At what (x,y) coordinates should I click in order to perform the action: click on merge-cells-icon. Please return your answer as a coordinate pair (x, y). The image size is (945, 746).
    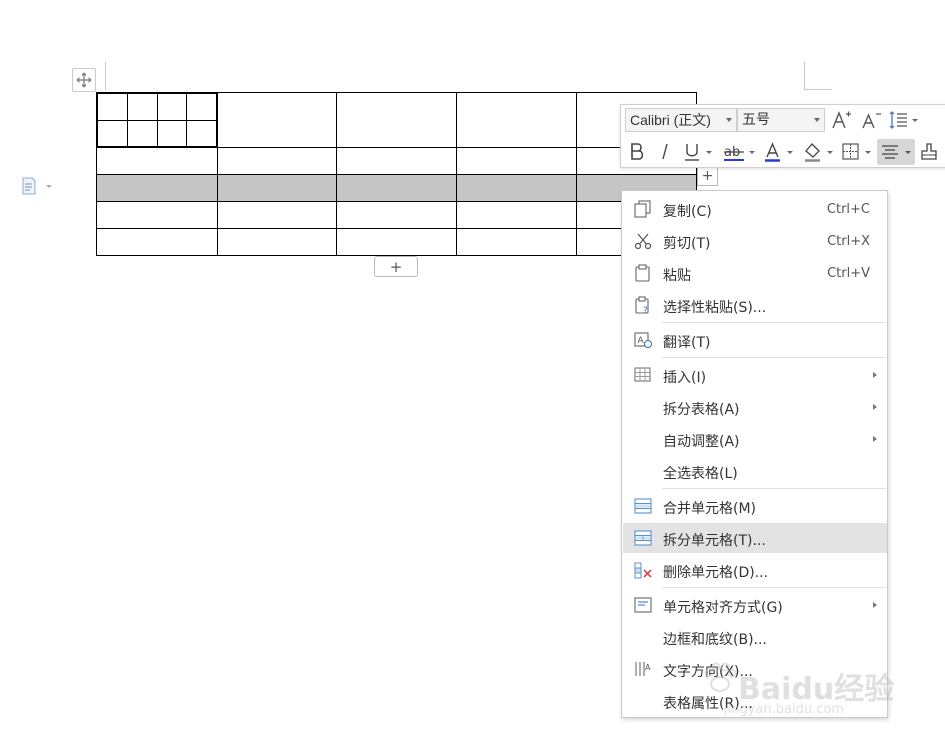
    Looking at the image, I should click on (643, 506).